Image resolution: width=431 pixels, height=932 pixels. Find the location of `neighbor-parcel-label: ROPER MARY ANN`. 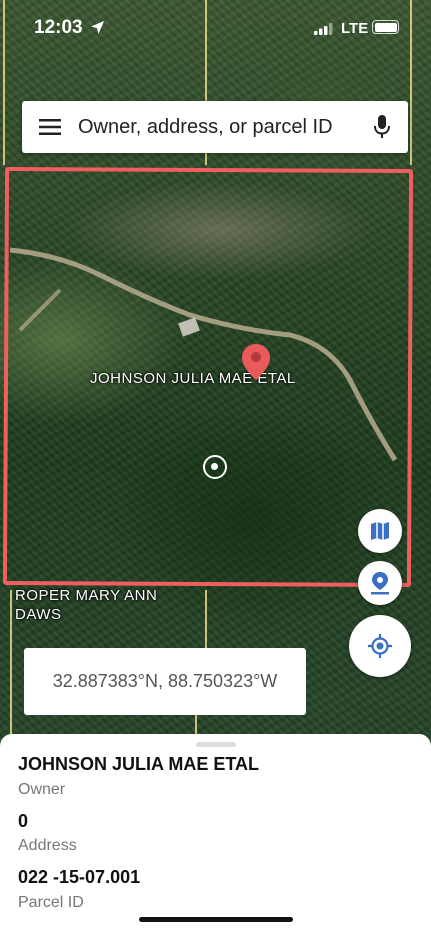

neighbor-parcel-label: ROPER MARY ANN is located at coordinates (86, 595).